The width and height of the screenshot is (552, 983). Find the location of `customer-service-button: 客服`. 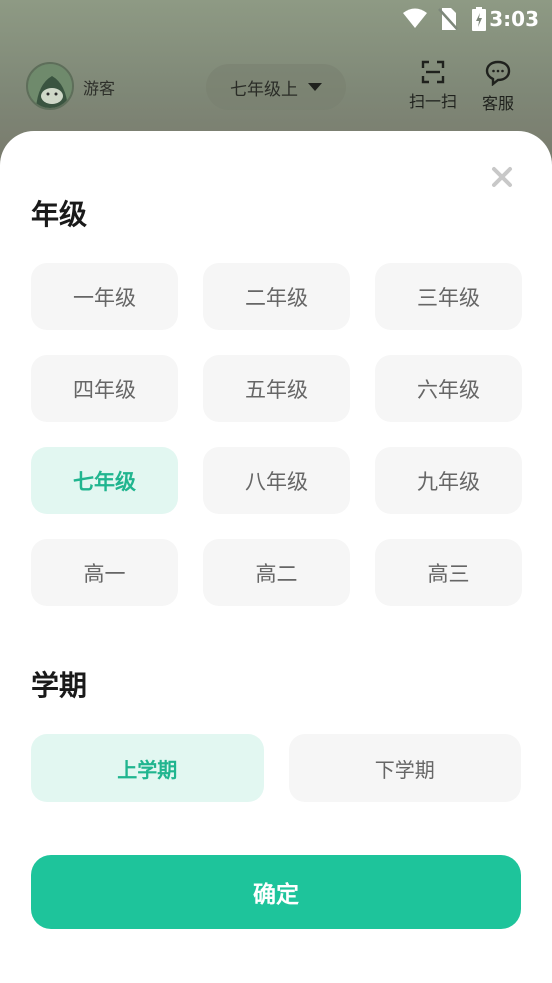

customer-service-button: 客服 is located at coordinates (498, 87).